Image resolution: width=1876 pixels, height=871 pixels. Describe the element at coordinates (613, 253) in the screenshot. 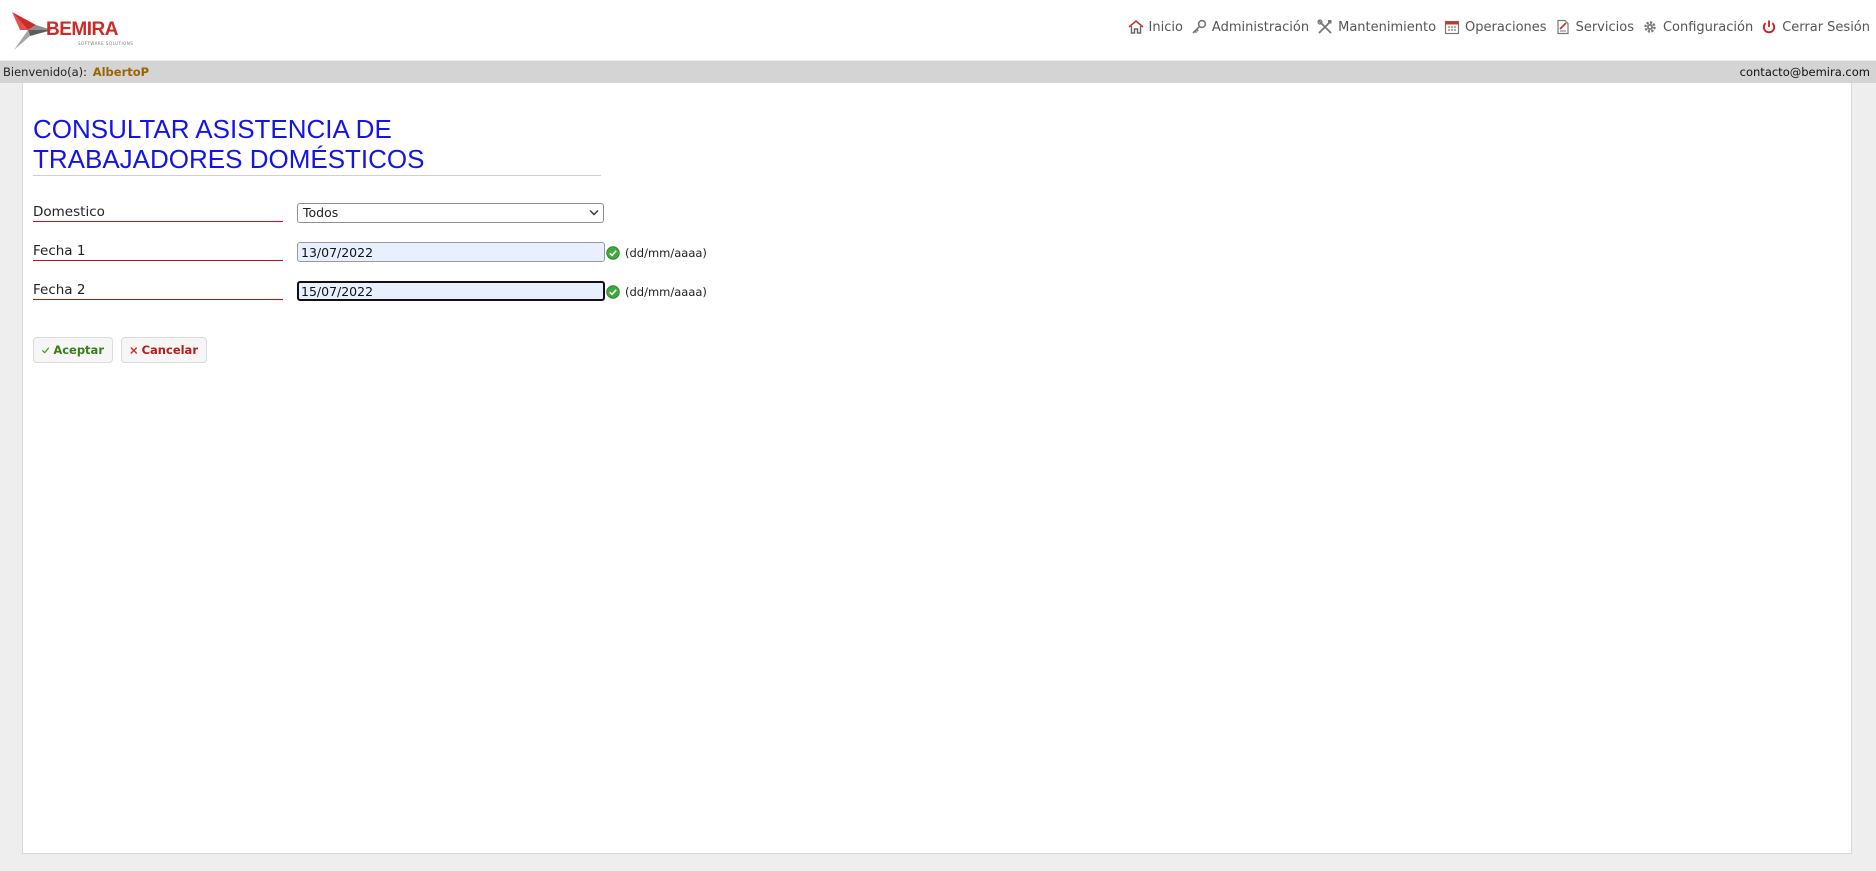

I see `fecha1-valid-check-icon` at that location.